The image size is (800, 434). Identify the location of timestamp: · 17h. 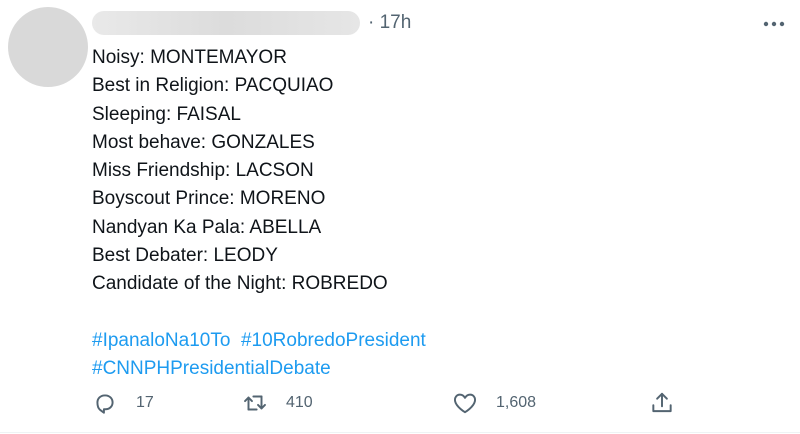
(389, 23).